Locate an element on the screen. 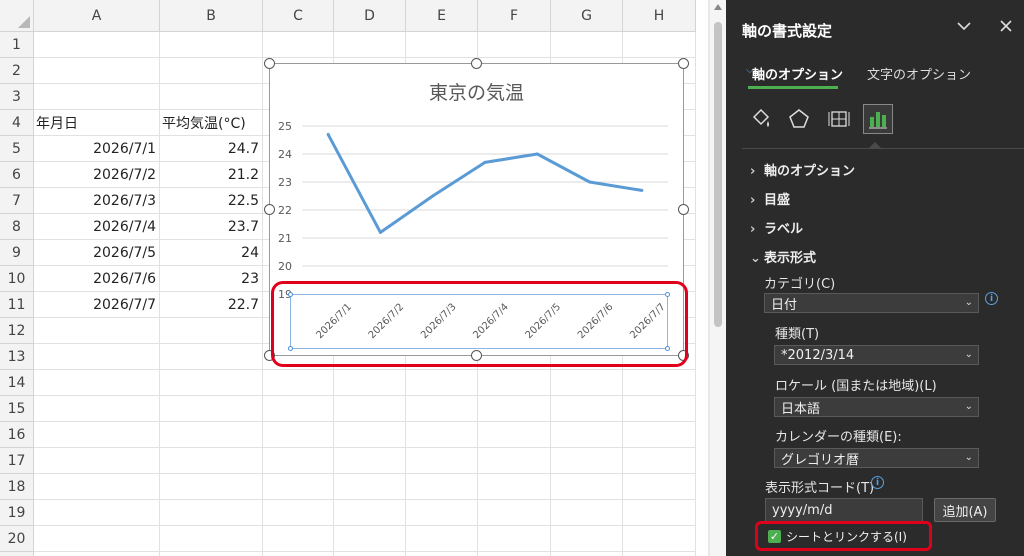  section-tick-marks: › 目盛 is located at coordinates (770, 198).